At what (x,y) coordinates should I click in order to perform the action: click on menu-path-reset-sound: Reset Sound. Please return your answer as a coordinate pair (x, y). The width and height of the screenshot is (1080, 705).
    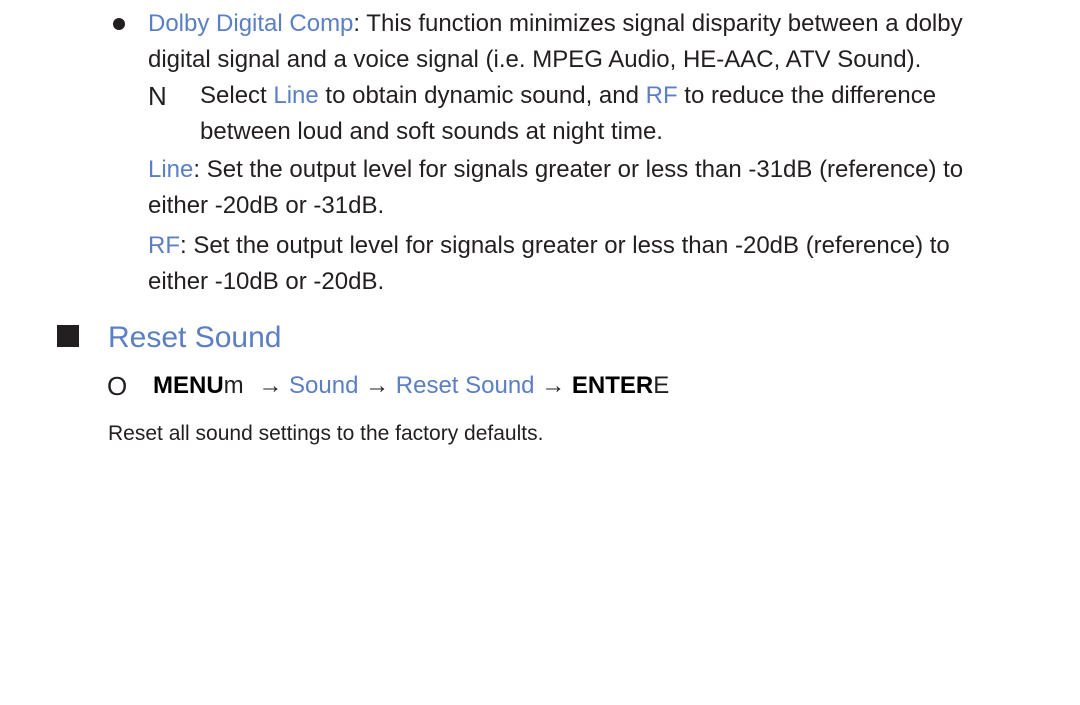
    Looking at the image, I should click on (465, 385).